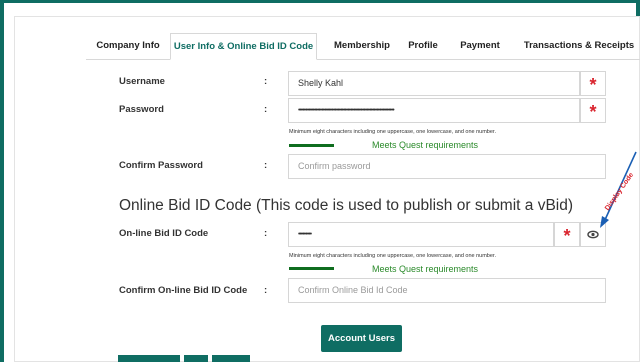 Image resolution: width=640 pixels, height=362 pixels. What do you see at coordinates (311, 268) in the screenshot?
I see `bid-code-strength-bar` at bounding box center [311, 268].